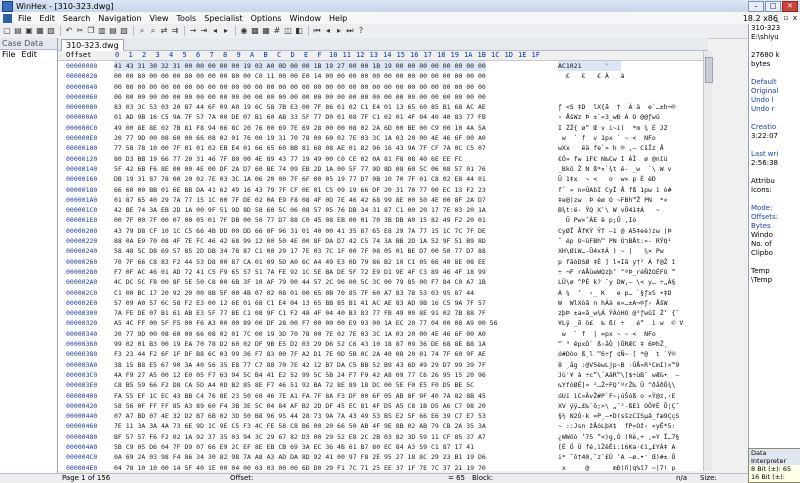  Describe the element at coordinates (616, 262) in the screenshot. I see `row-text: p fȃòDSØ ‡Ê ] l¤Iã y†² Á f@Ž î` at that location.